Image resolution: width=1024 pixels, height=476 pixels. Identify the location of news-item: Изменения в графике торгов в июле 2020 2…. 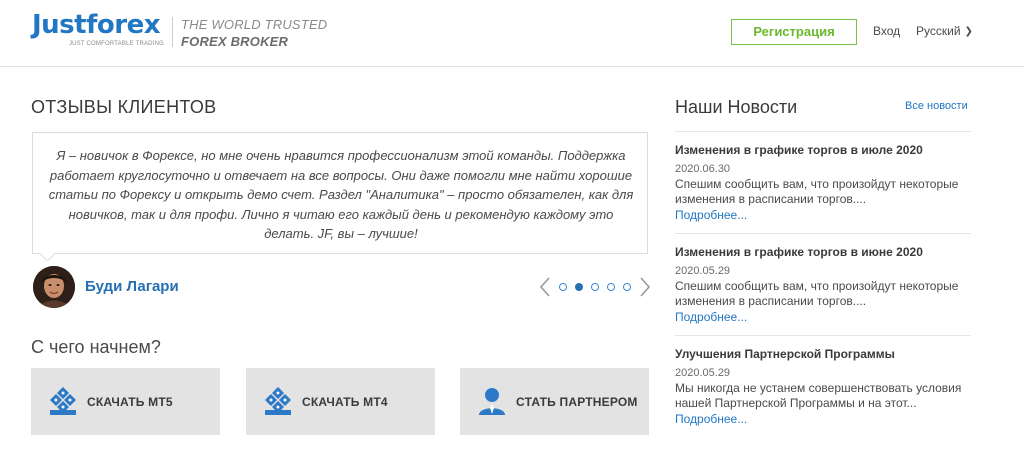
(823, 183).